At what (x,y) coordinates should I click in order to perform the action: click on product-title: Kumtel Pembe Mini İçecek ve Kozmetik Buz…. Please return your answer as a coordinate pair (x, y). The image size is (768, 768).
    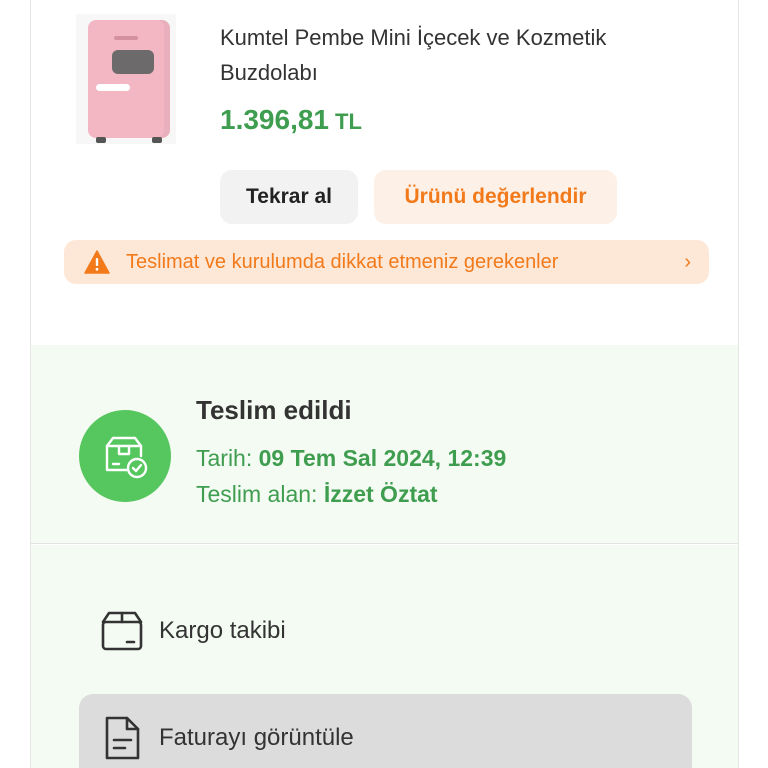
    Looking at the image, I should click on (440, 55).